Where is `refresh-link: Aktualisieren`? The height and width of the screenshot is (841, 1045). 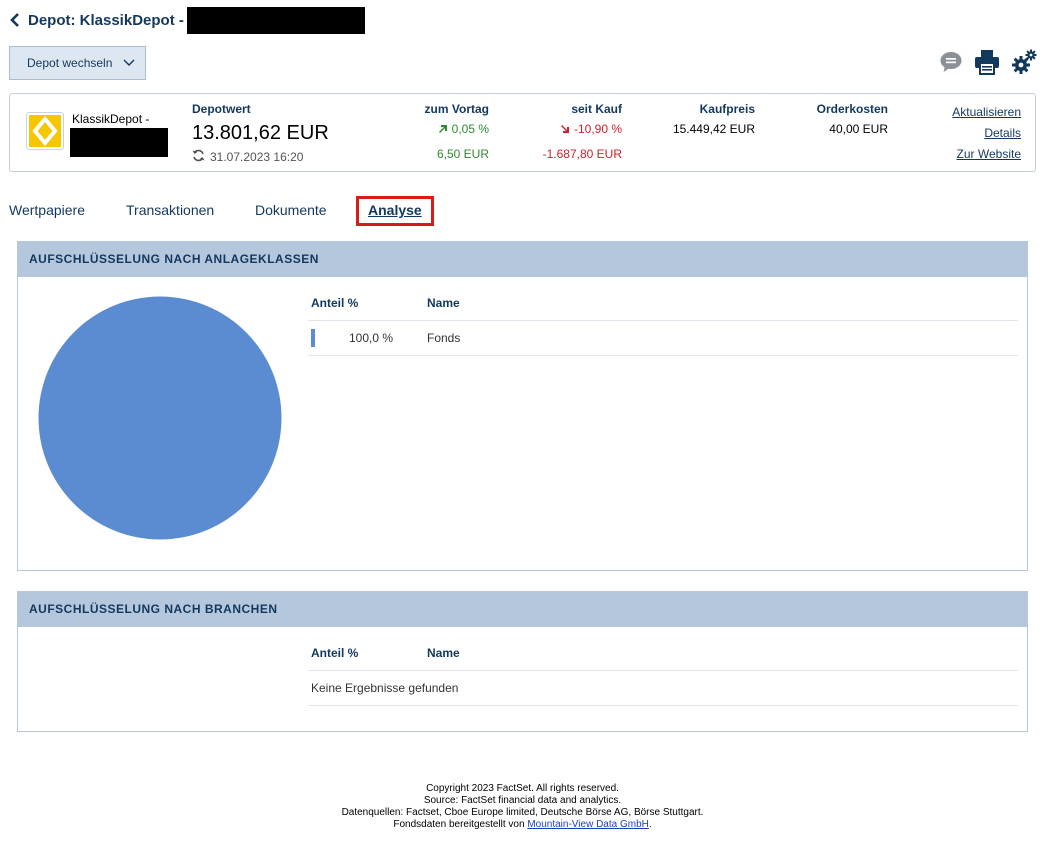 refresh-link: Aktualisieren is located at coordinates (986, 112).